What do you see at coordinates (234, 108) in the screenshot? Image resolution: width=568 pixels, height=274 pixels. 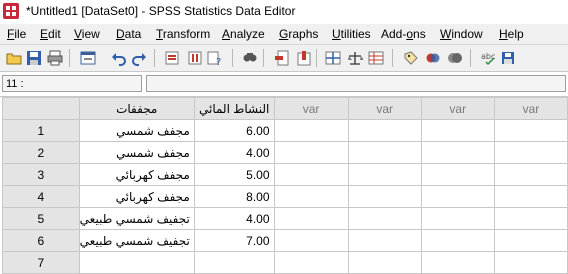 I see `column-header-water-activity: النشاط المائي` at bounding box center [234, 108].